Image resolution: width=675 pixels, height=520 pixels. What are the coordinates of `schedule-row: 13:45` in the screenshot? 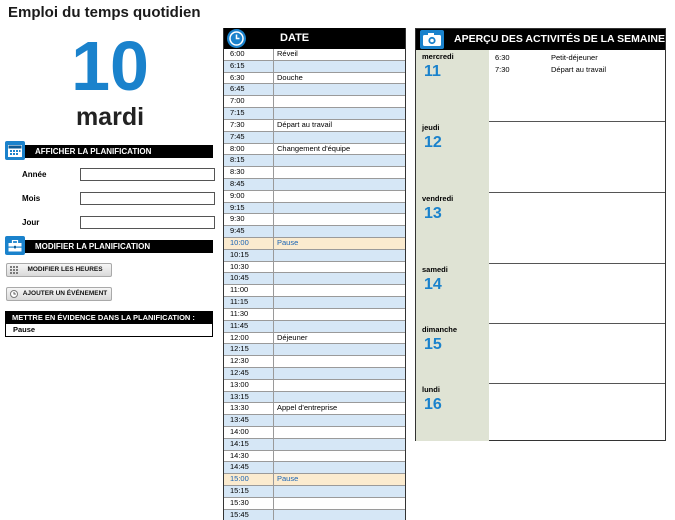 It's located at (314, 421).